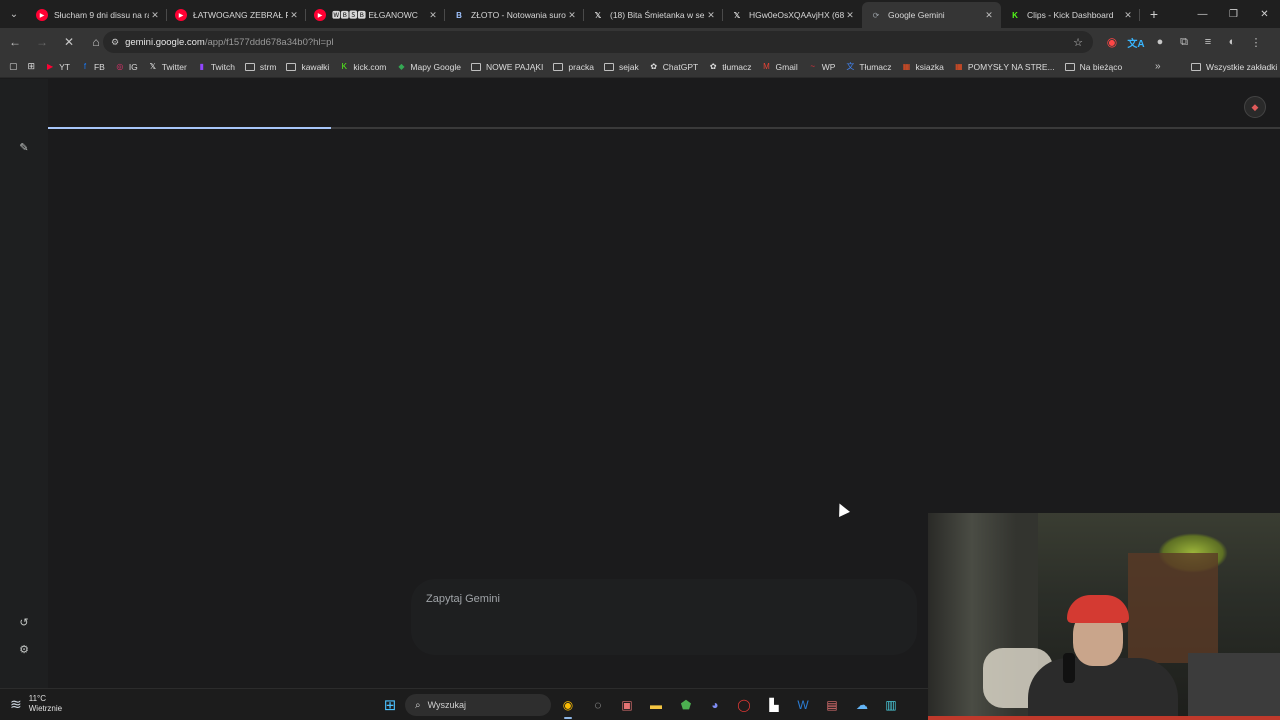 The height and width of the screenshot is (720, 1280). I want to click on bookmark-item: ◎ IG, so click(126, 67).